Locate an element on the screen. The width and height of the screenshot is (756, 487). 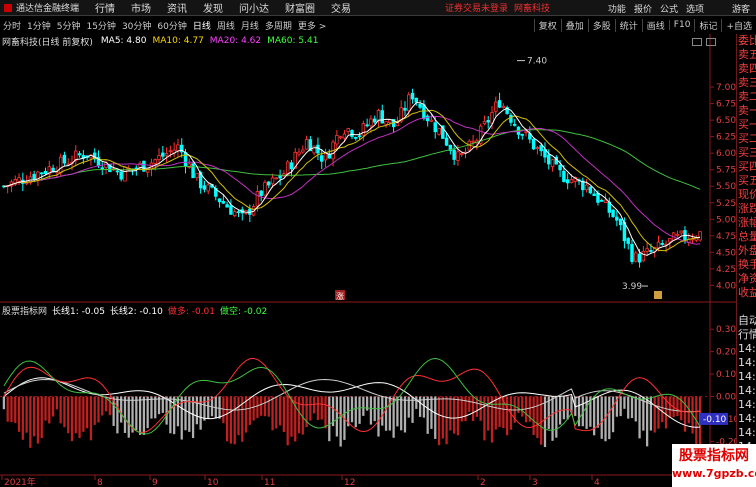
tool-button-2: 多股 is located at coordinates (601, 25).